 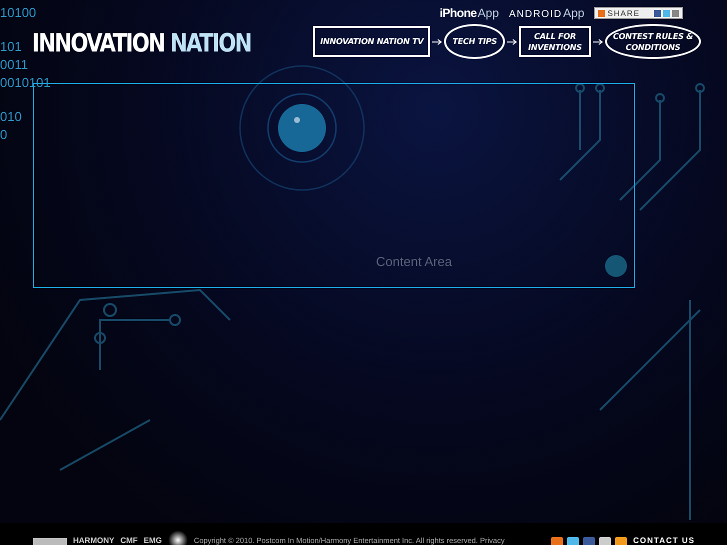 What do you see at coordinates (11, 117) in the screenshot?
I see `binary-text: 010` at bounding box center [11, 117].